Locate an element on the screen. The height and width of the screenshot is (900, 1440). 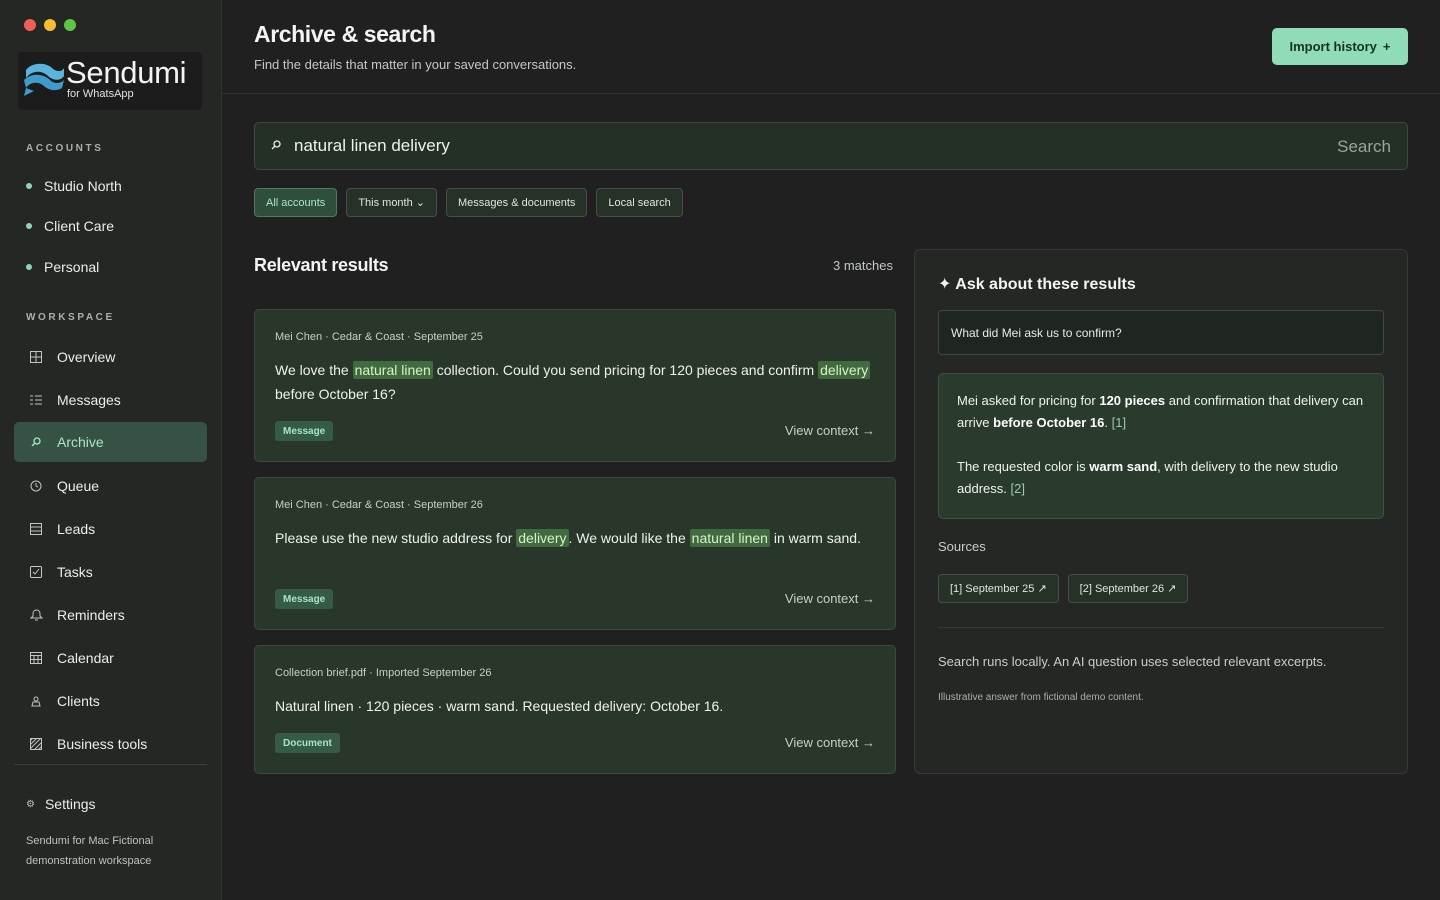
workspace-section-label: WORKSPACE is located at coordinates (70, 317).